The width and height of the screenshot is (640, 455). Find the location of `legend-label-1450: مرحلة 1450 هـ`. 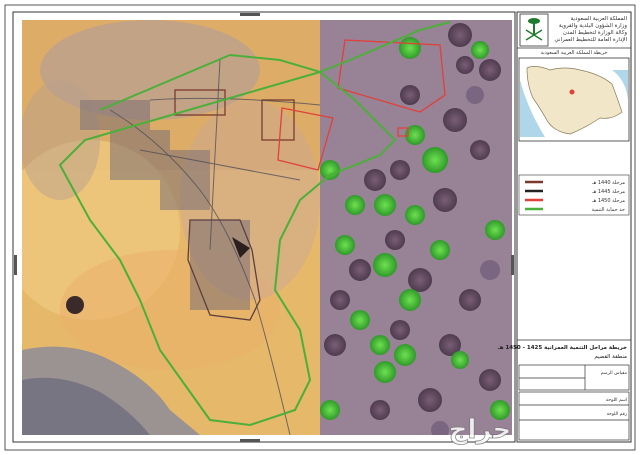

legend-label-1450: مرحلة 1450 هـ is located at coordinates (608, 201).